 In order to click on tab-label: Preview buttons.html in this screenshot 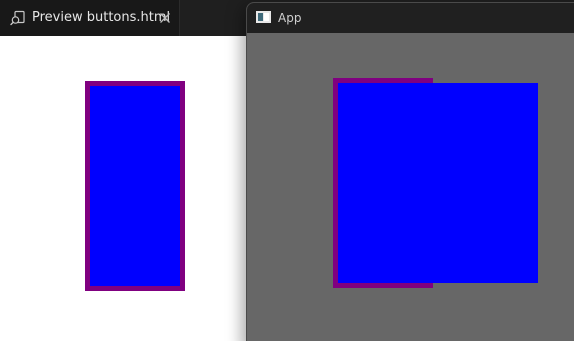, I will do `click(101, 17)`.